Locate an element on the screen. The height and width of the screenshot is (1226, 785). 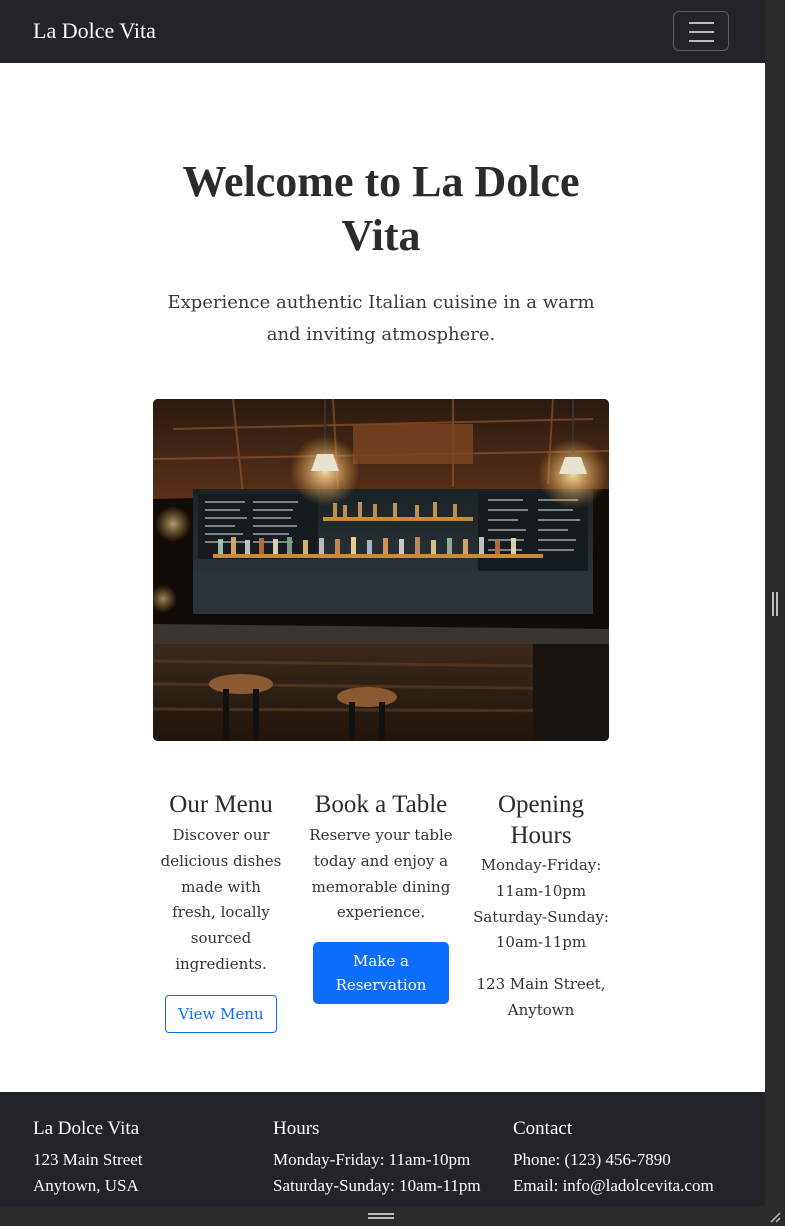
footer-email: Email: info@ladolcevita.com is located at coordinates (613, 1186).